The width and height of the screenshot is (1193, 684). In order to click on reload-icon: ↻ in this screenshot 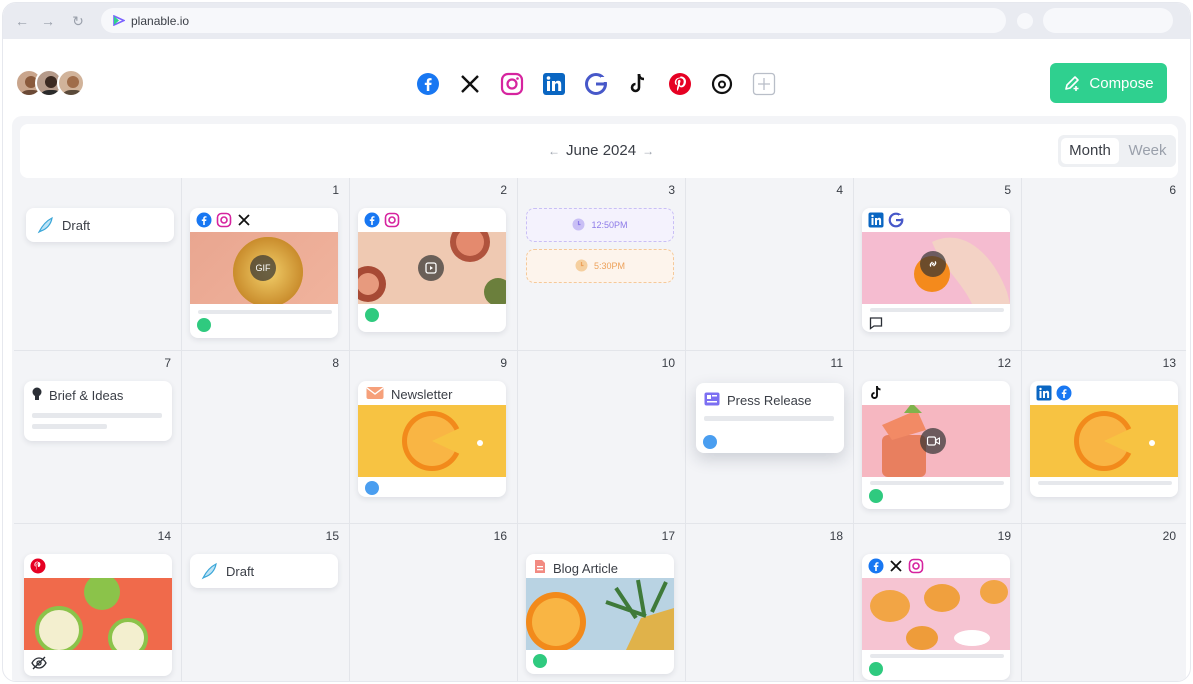, I will do `click(78, 21)`.